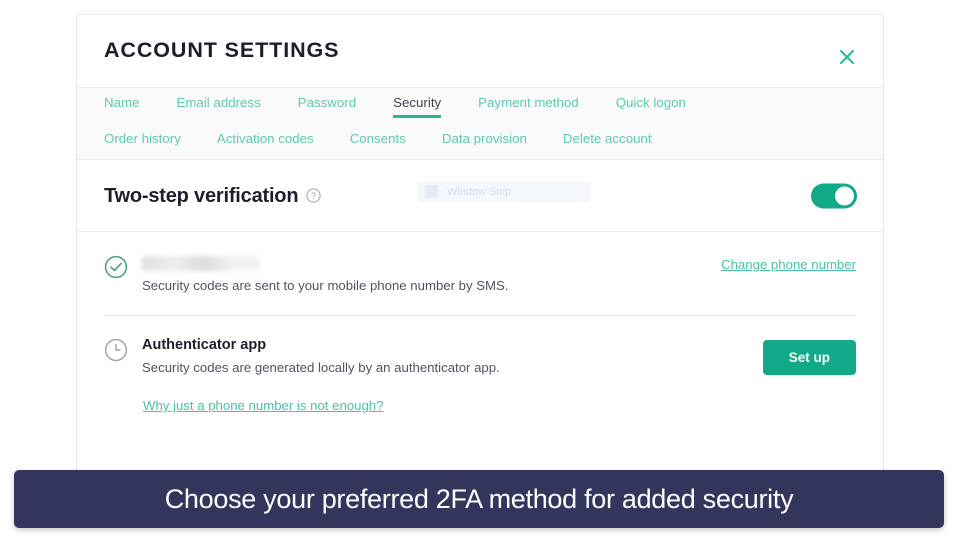  I want to click on authenticator-method-action: Set up, so click(809, 357).